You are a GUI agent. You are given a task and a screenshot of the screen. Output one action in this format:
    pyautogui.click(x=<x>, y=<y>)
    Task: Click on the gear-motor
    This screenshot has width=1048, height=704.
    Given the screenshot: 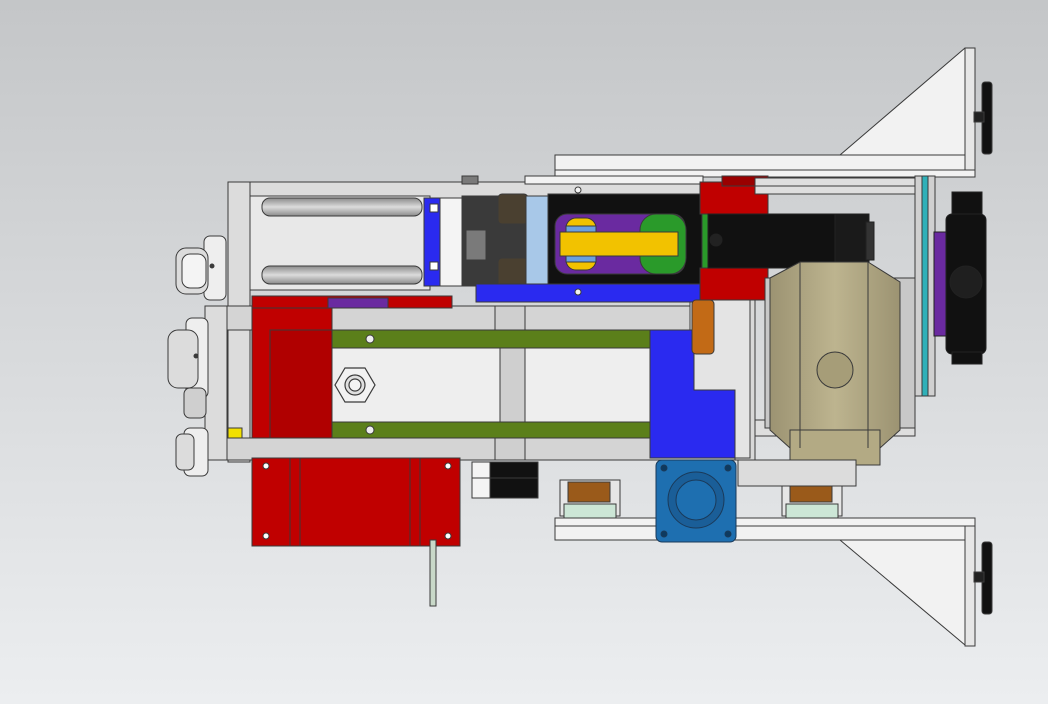 What is the action you would take?
    pyautogui.click(x=840, y=363)
    